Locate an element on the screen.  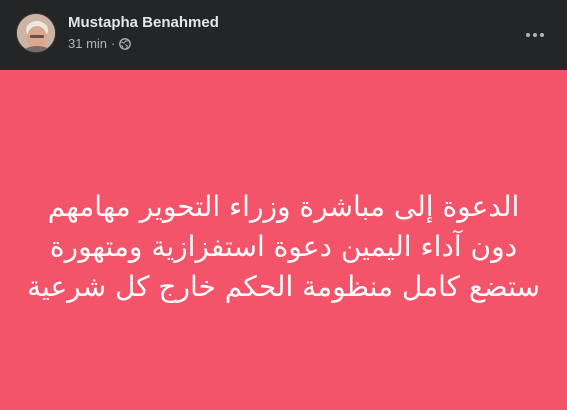
more-options-button is located at coordinates (535, 35).